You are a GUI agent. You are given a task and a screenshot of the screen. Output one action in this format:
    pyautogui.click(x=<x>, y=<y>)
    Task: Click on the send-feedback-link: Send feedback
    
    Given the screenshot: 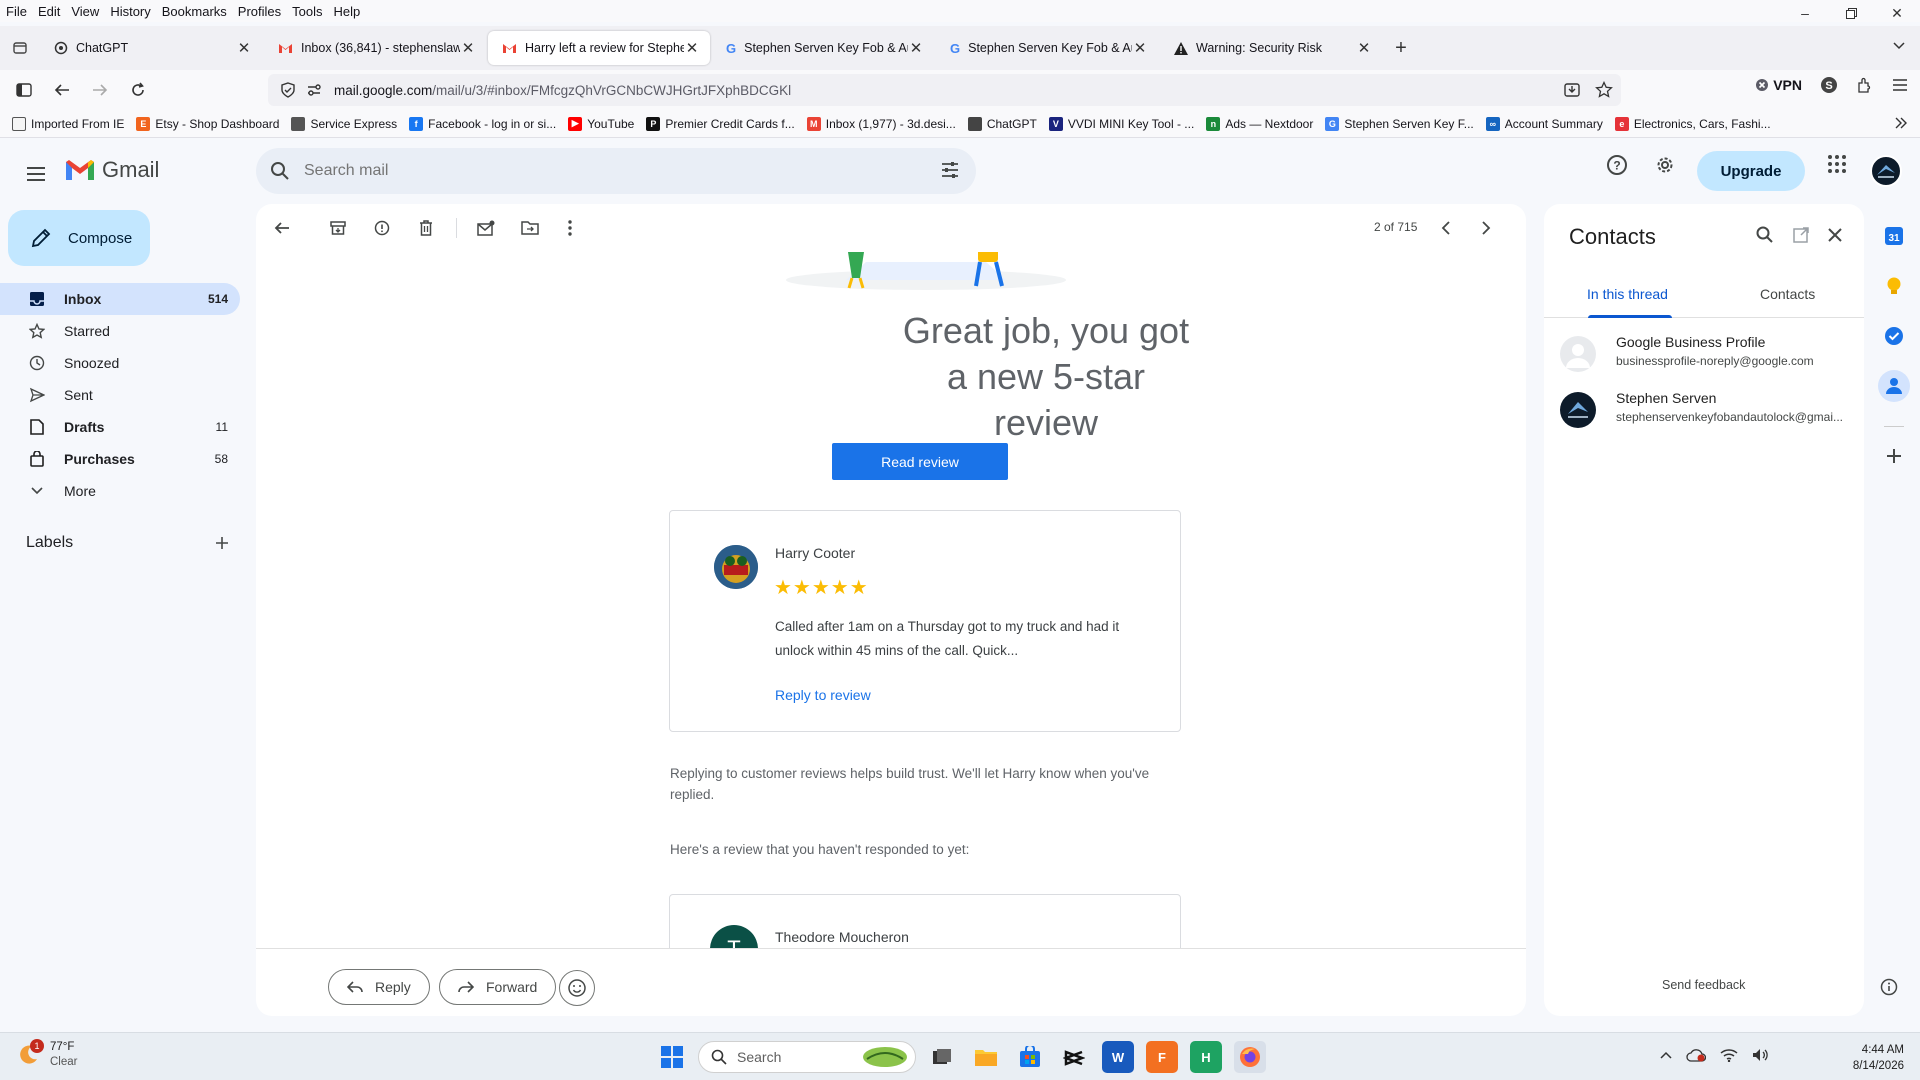 What is the action you would take?
    pyautogui.click(x=1703, y=985)
    